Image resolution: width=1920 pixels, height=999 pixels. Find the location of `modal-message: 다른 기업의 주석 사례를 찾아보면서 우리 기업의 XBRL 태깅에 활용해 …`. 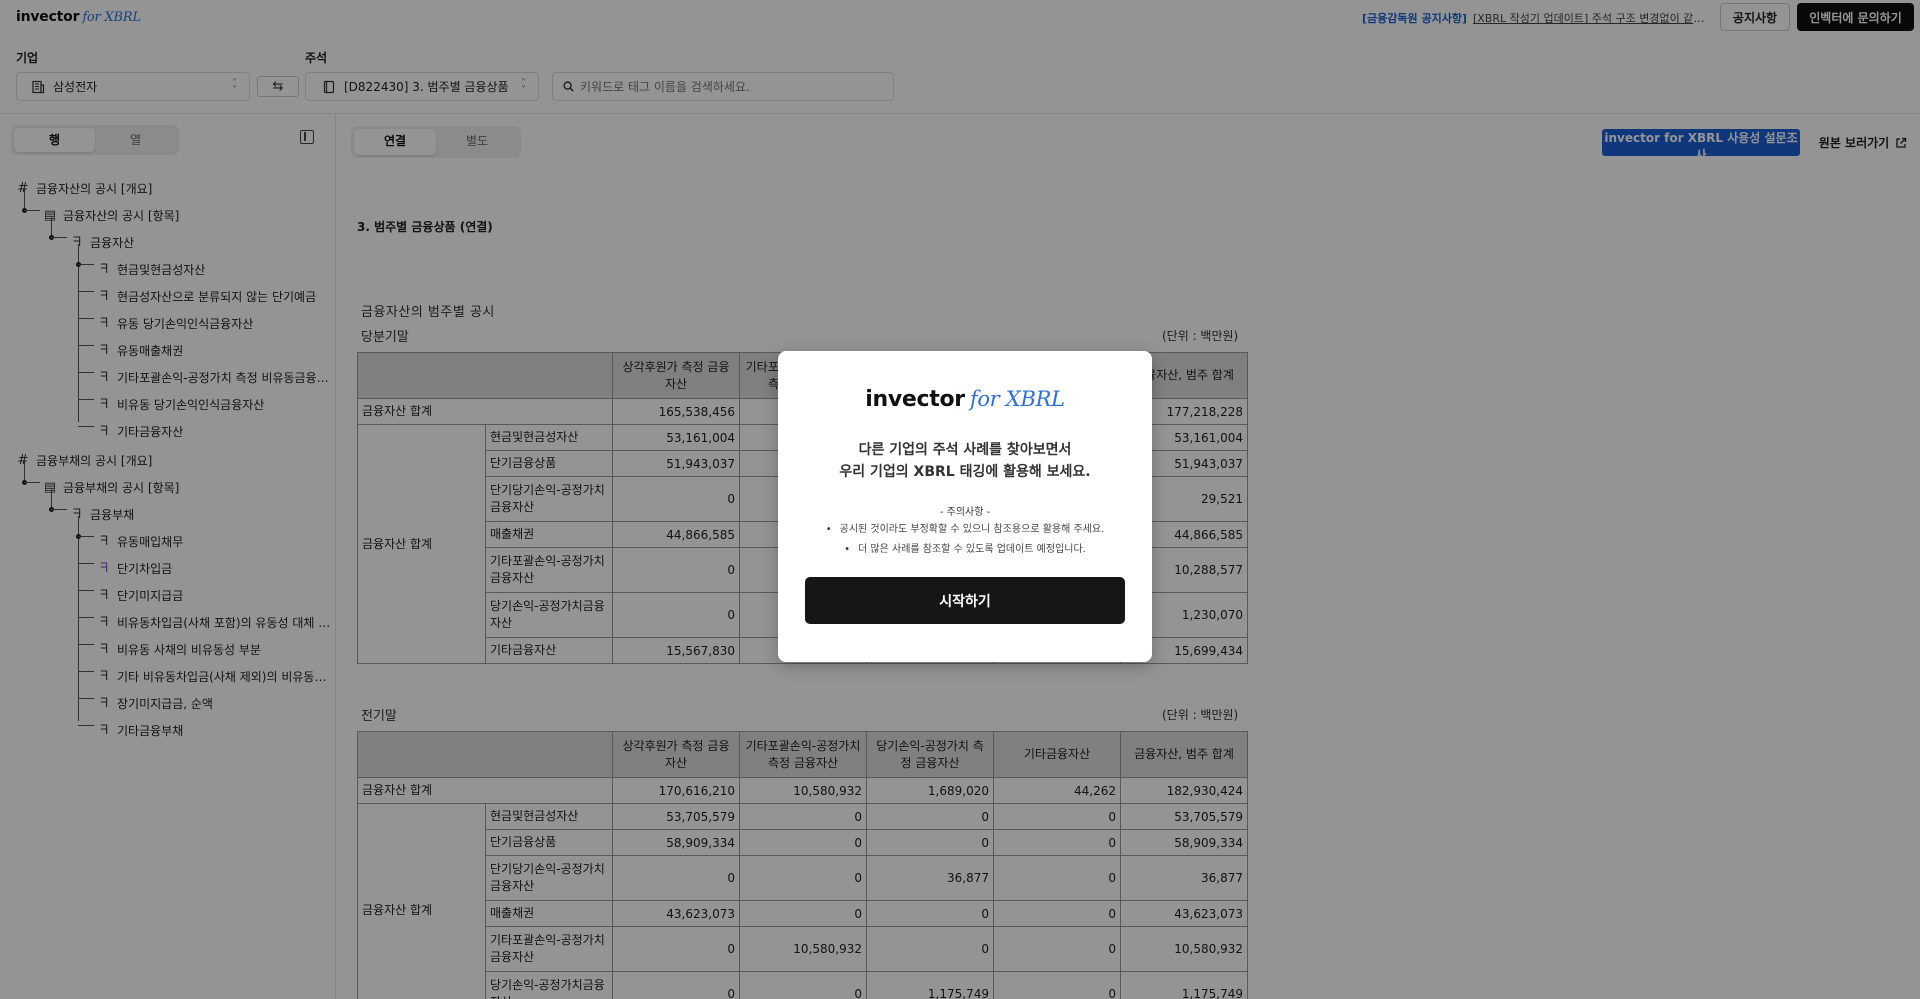

modal-message: 다른 기업의 주석 사례를 찾아보면서 우리 기업의 XBRL 태깅에 활용해 … is located at coordinates (965, 461).